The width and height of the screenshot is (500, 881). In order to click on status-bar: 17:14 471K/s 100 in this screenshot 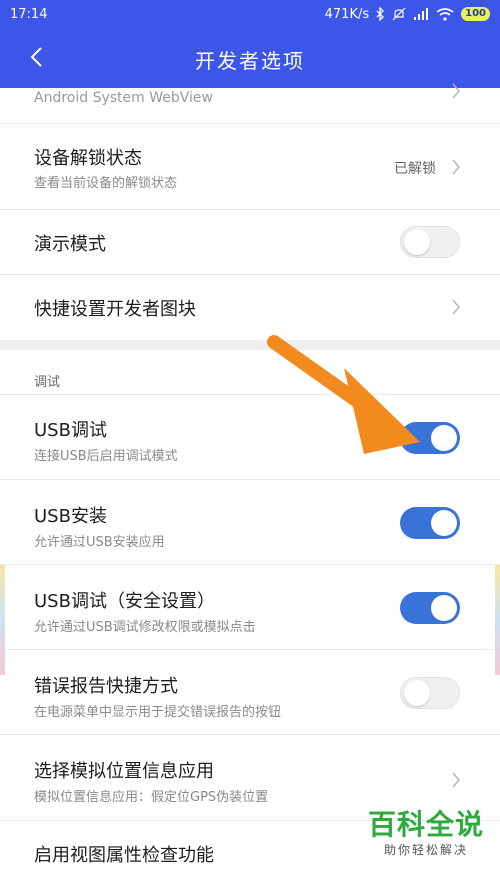, I will do `click(250, 14)`.